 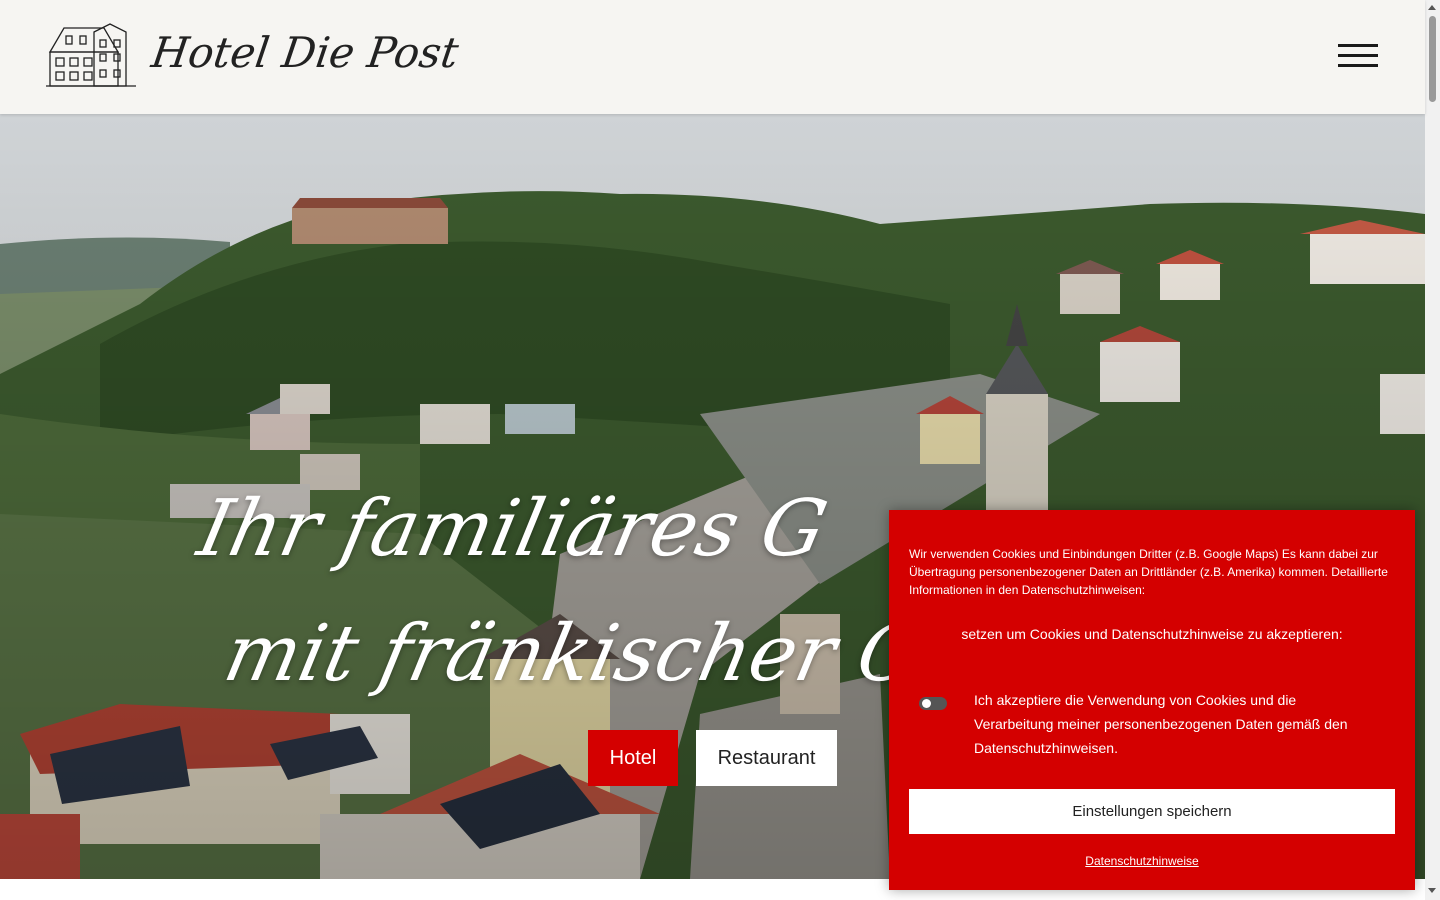 I want to click on hotel-button: Hotel, so click(x=633, y=758).